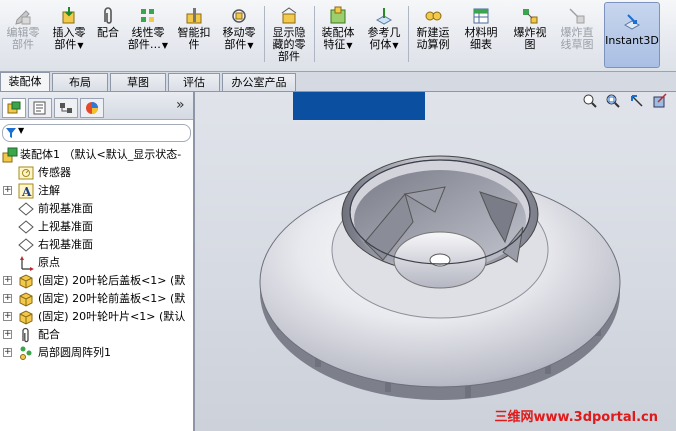  What do you see at coordinates (65, 208) in the screenshot?
I see `tree-item-label: 前视基准面` at bounding box center [65, 208].